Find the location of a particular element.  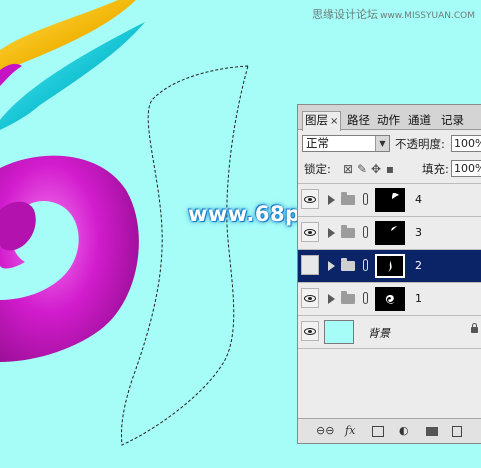

layers-bottom-toolbar: ⊖⊖ fx ◐ is located at coordinates (389, 430).